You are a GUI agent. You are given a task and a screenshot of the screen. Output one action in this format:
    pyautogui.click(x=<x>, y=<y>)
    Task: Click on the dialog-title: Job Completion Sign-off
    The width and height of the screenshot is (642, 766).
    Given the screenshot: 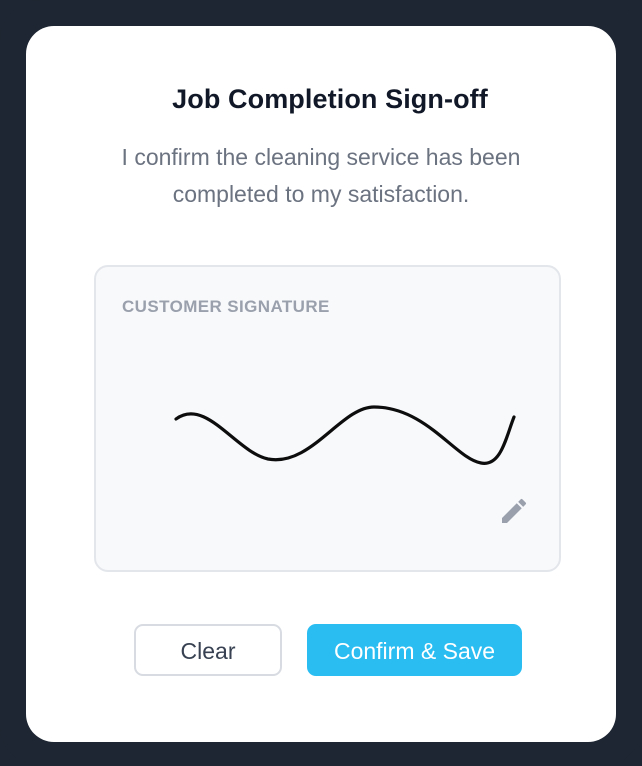 What is the action you would take?
    pyautogui.click(x=330, y=99)
    